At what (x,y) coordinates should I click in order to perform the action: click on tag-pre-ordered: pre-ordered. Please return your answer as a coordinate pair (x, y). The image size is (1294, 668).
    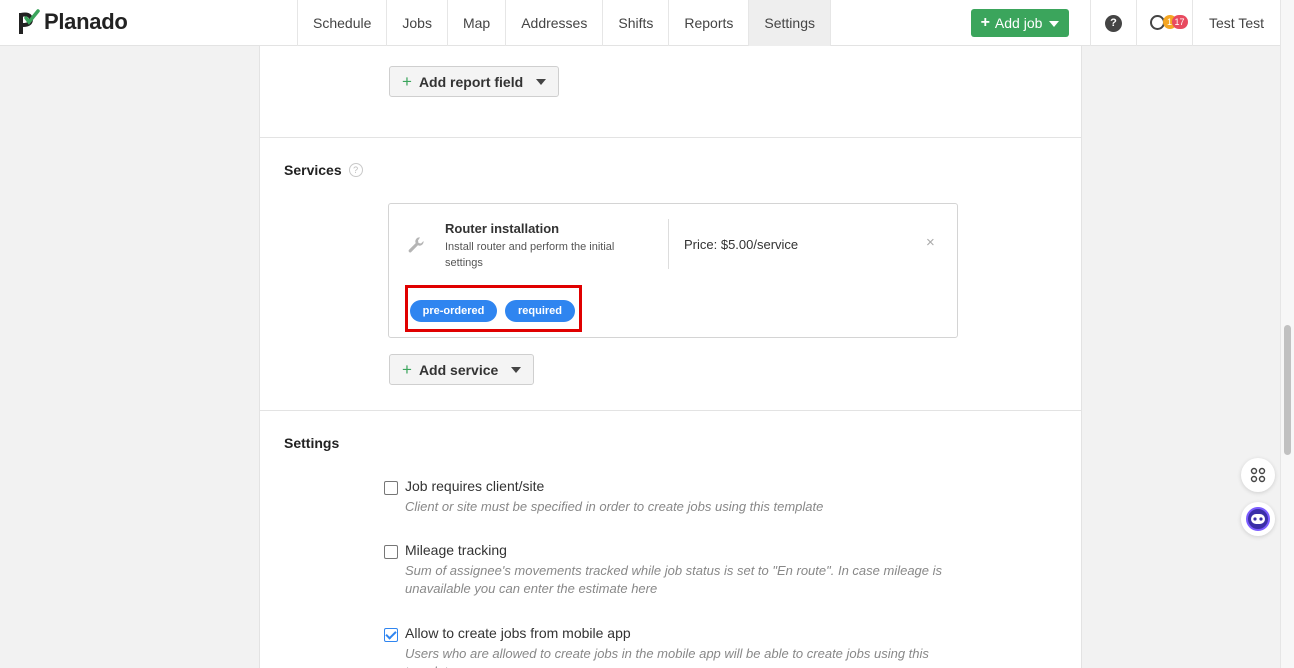
    Looking at the image, I should click on (453, 311).